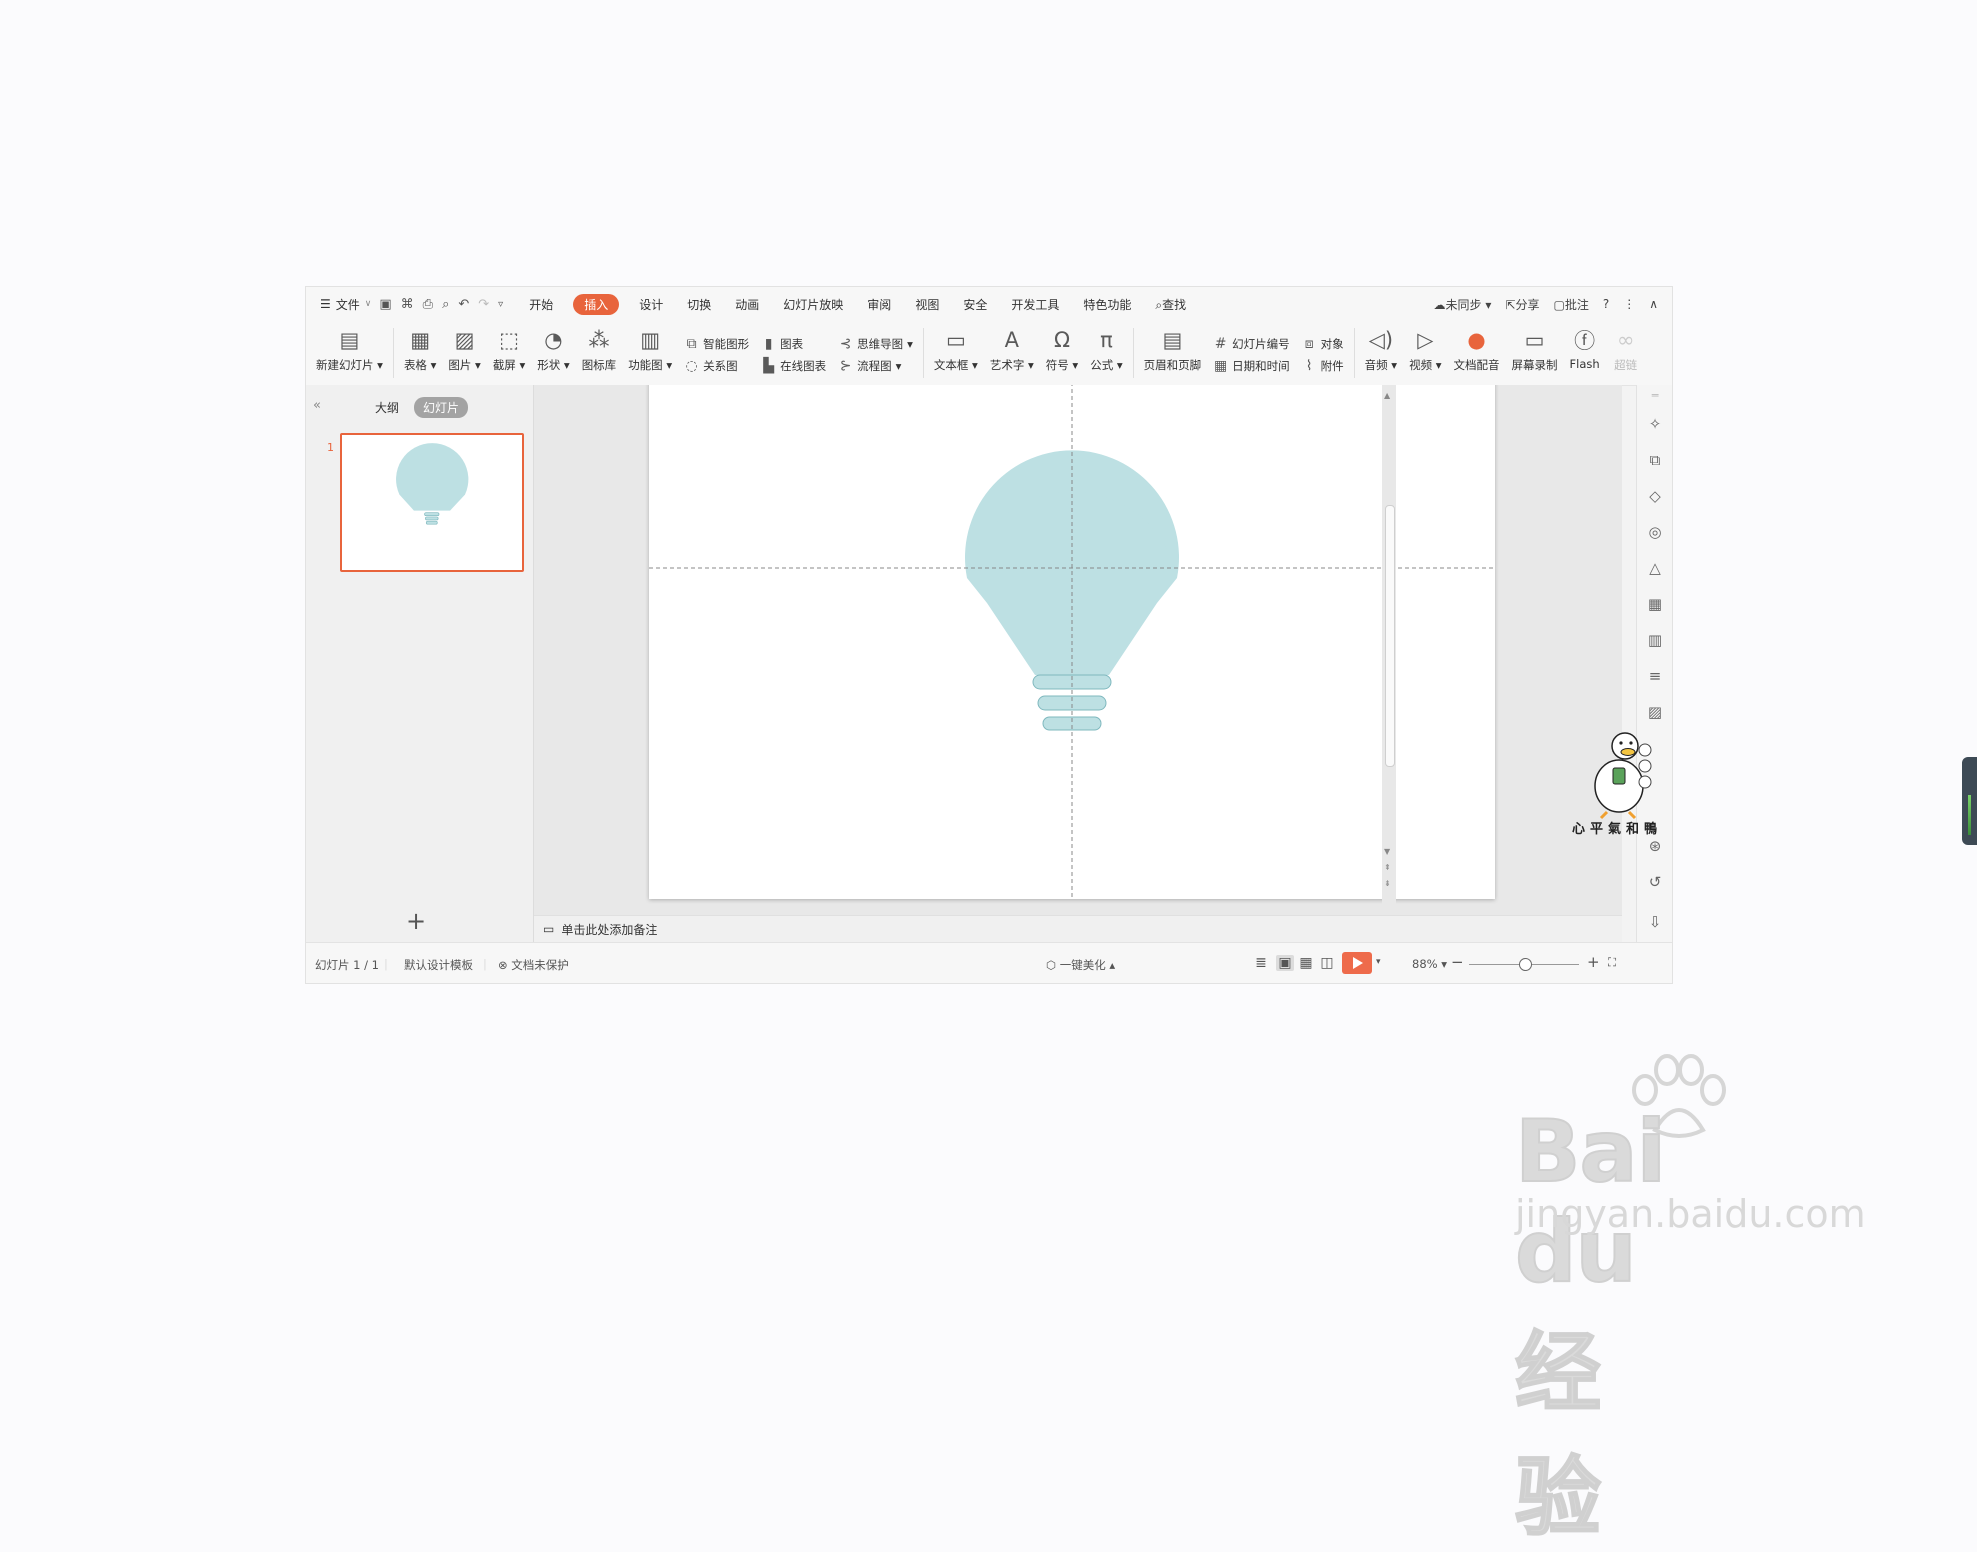  What do you see at coordinates (1653, 304) in the screenshot?
I see `collapse-ribbon-icon: ∧` at bounding box center [1653, 304].